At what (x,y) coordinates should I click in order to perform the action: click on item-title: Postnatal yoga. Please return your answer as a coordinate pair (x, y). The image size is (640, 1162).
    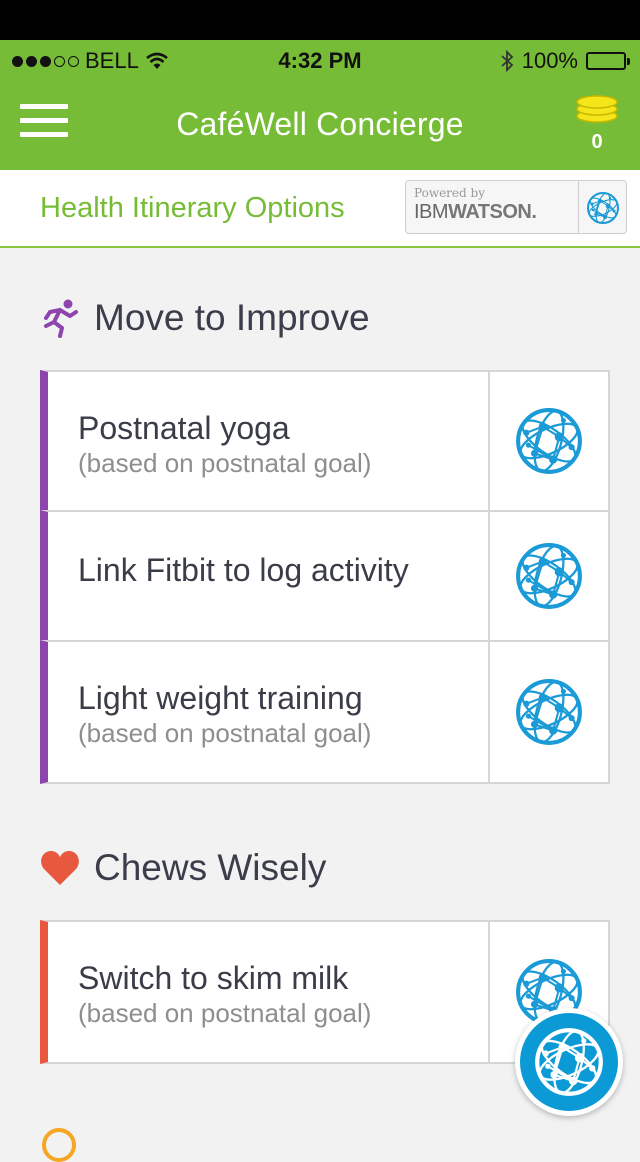
    Looking at the image, I should click on (184, 428).